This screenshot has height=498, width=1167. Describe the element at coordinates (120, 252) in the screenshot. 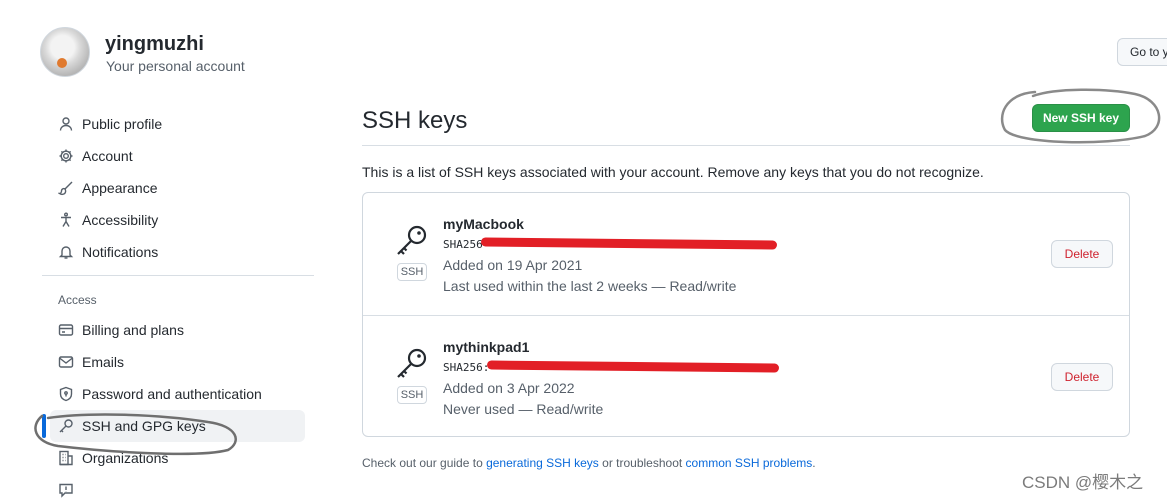

I see `sidebar-item-label: Notifications` at that location.